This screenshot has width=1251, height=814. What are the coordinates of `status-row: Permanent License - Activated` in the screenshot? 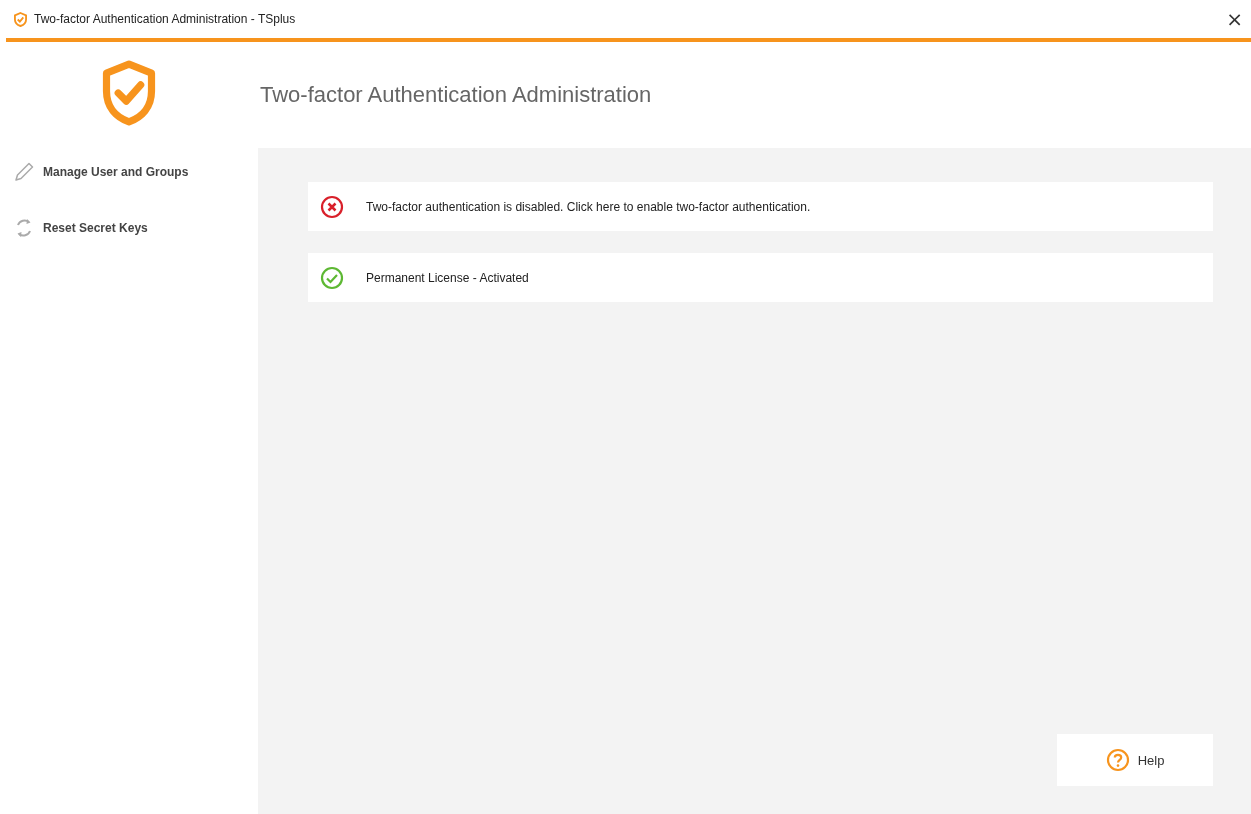 It's located at (760, 277).